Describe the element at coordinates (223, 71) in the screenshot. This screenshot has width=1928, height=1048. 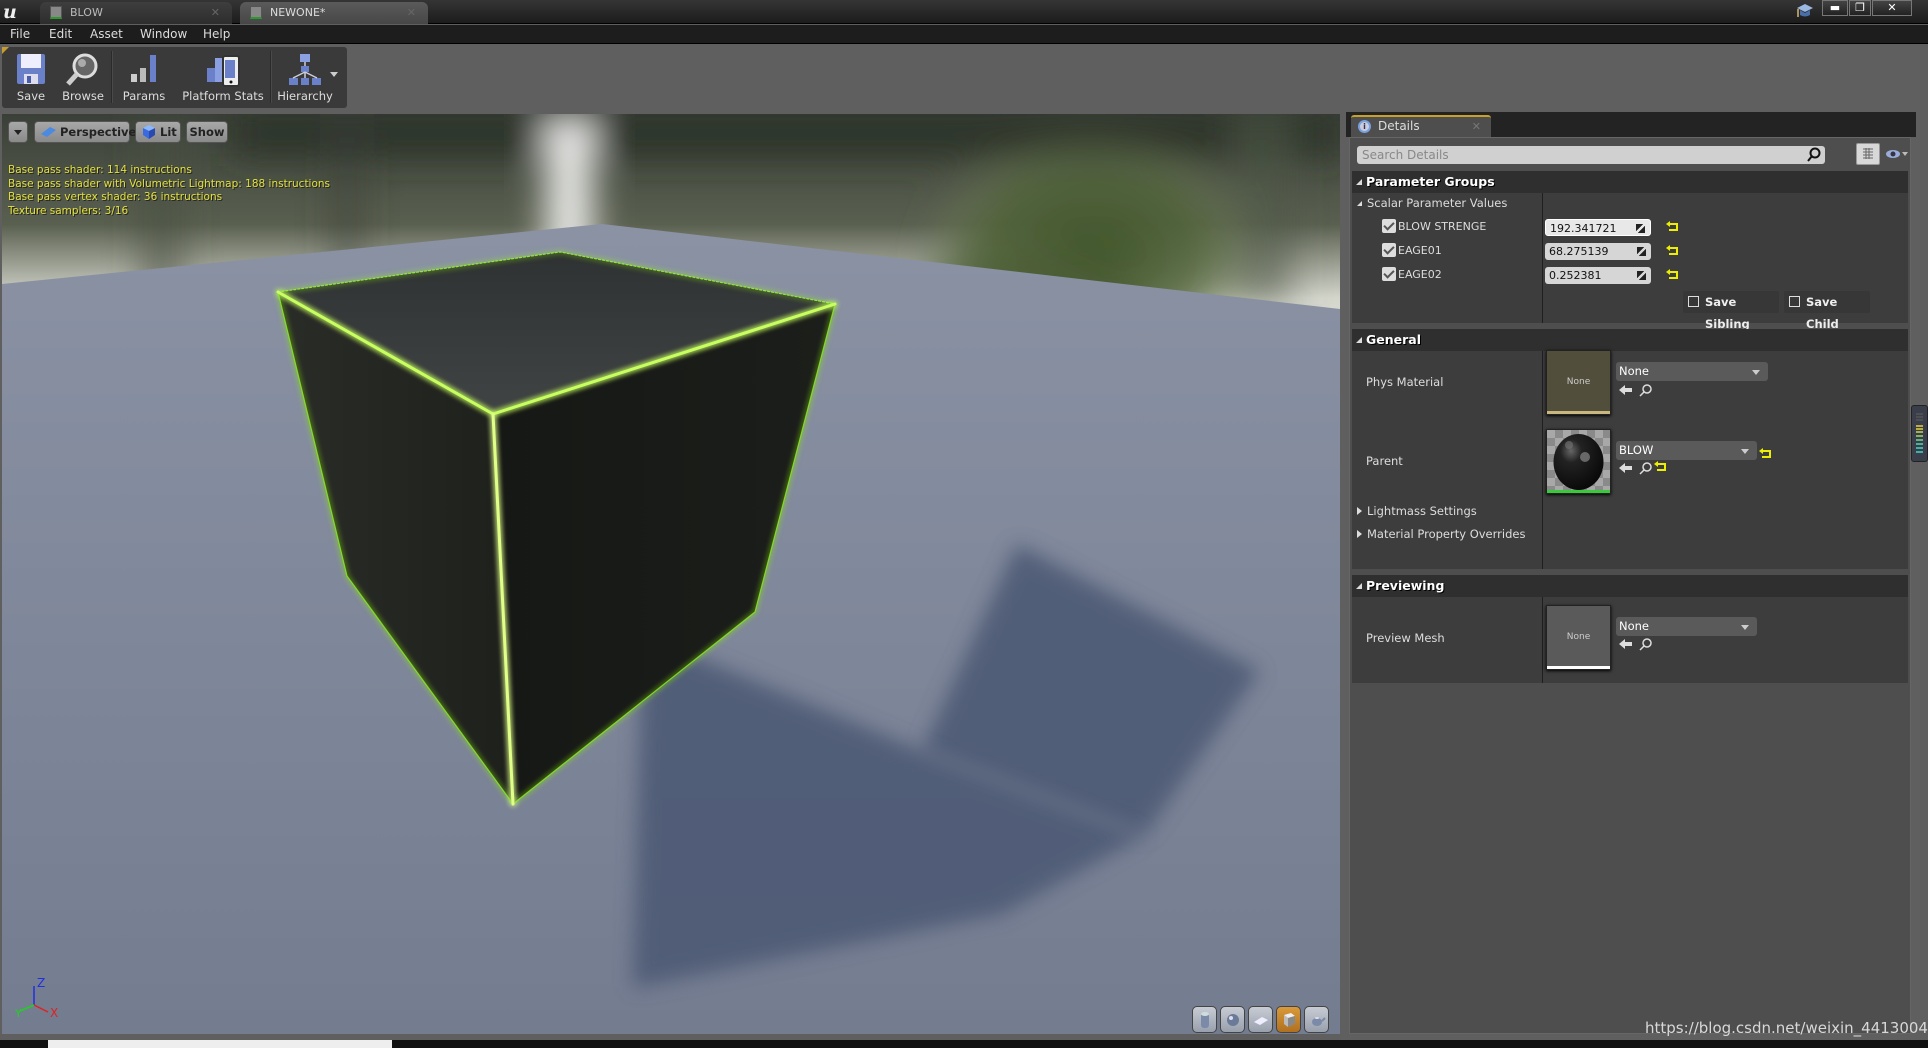
I see `platform-stats-icon` at that location.